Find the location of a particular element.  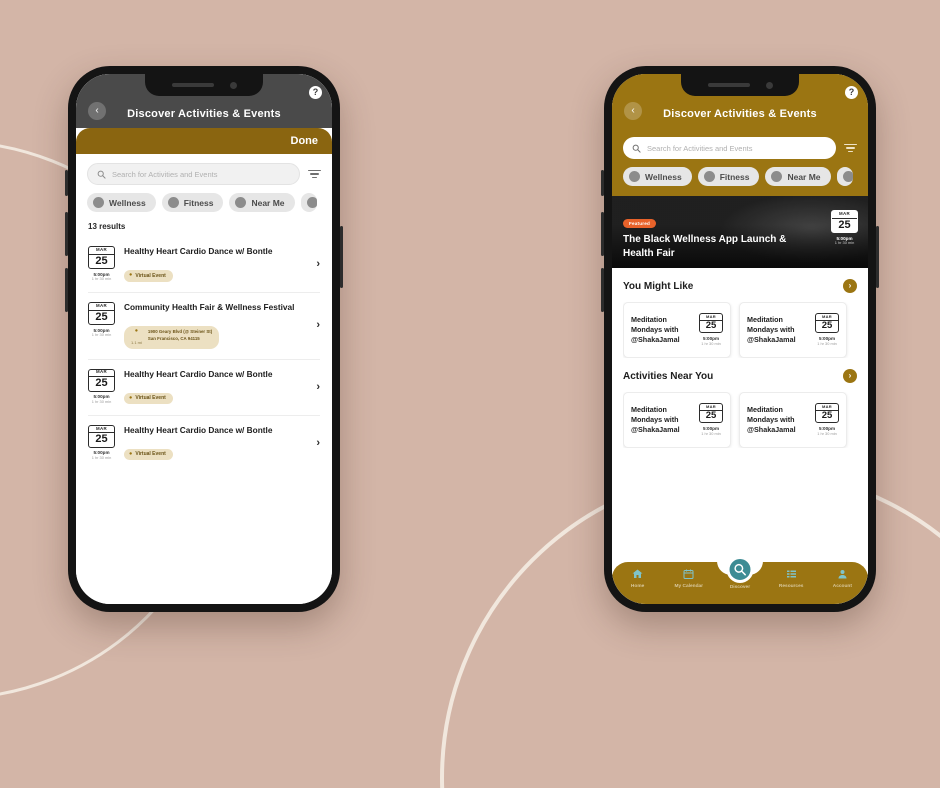

front-camera-icon is located at coordinates (233, 85).